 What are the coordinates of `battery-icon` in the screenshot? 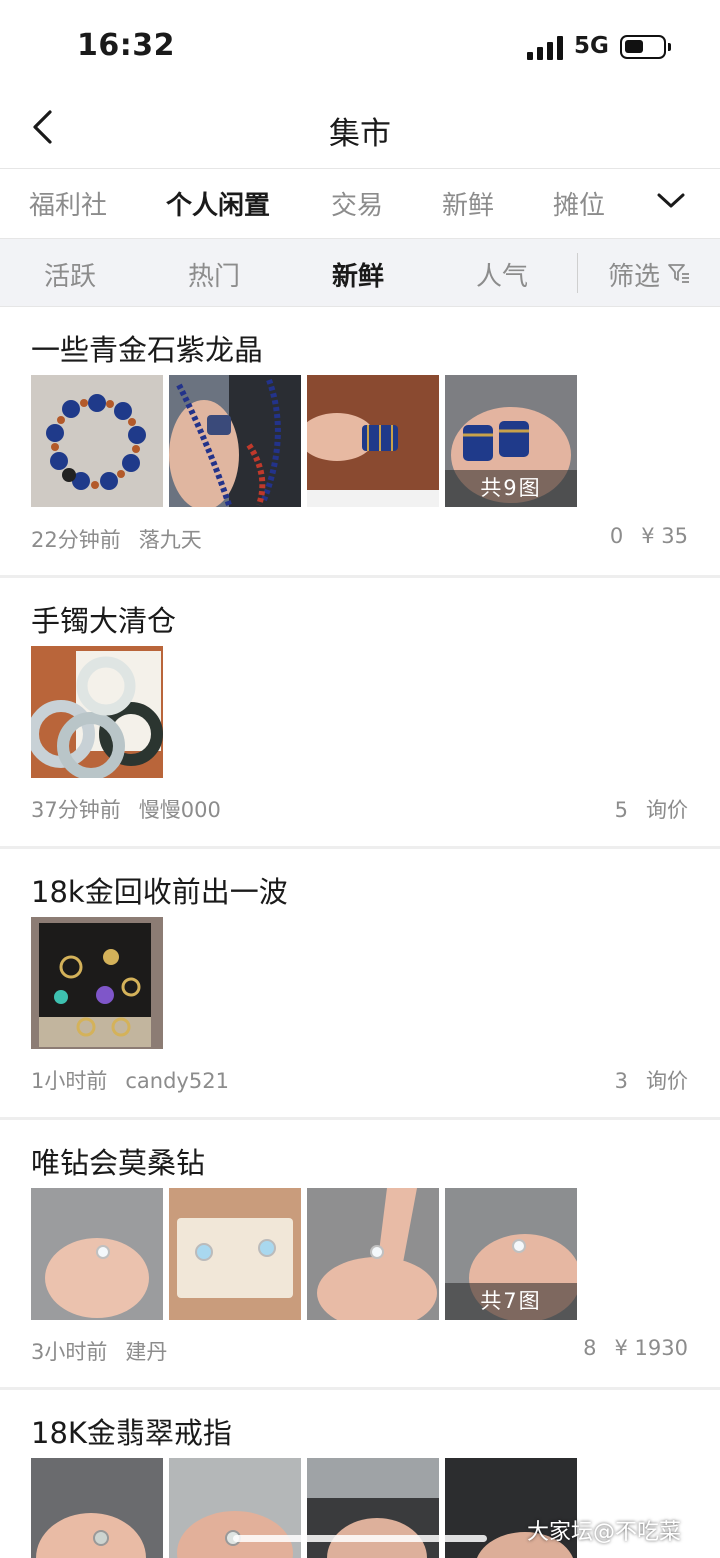 It's located at (645, 47).